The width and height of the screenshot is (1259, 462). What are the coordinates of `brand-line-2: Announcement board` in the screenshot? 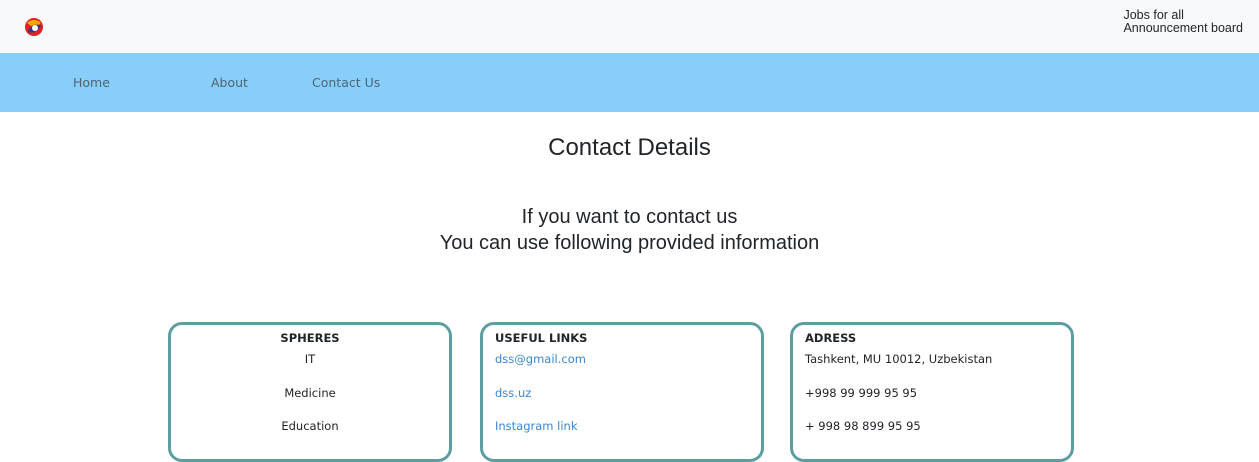 It's located at (1183, 28).